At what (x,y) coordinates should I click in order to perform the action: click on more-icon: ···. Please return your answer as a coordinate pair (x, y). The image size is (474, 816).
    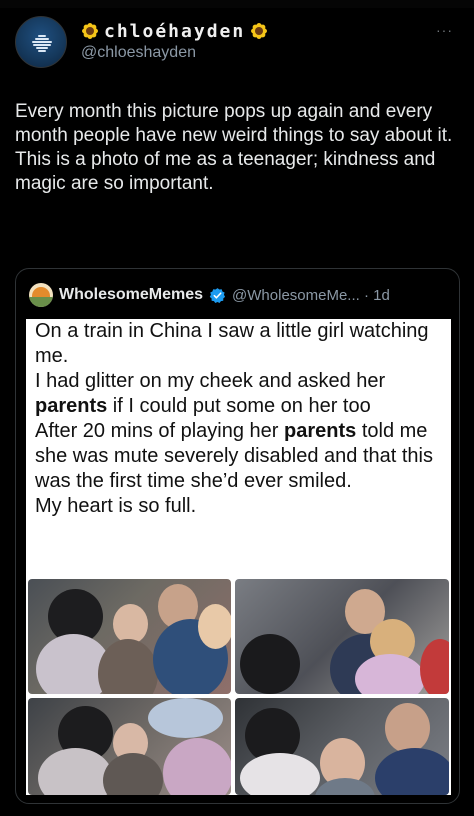
    Looking at the image, I should click on (444, 30).